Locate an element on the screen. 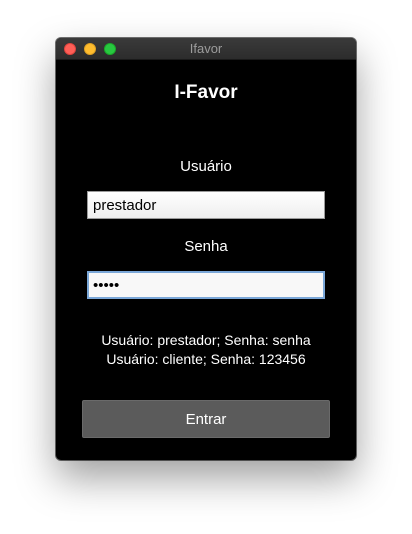  app-title: I-Favor is located at coordinates (206, 92).